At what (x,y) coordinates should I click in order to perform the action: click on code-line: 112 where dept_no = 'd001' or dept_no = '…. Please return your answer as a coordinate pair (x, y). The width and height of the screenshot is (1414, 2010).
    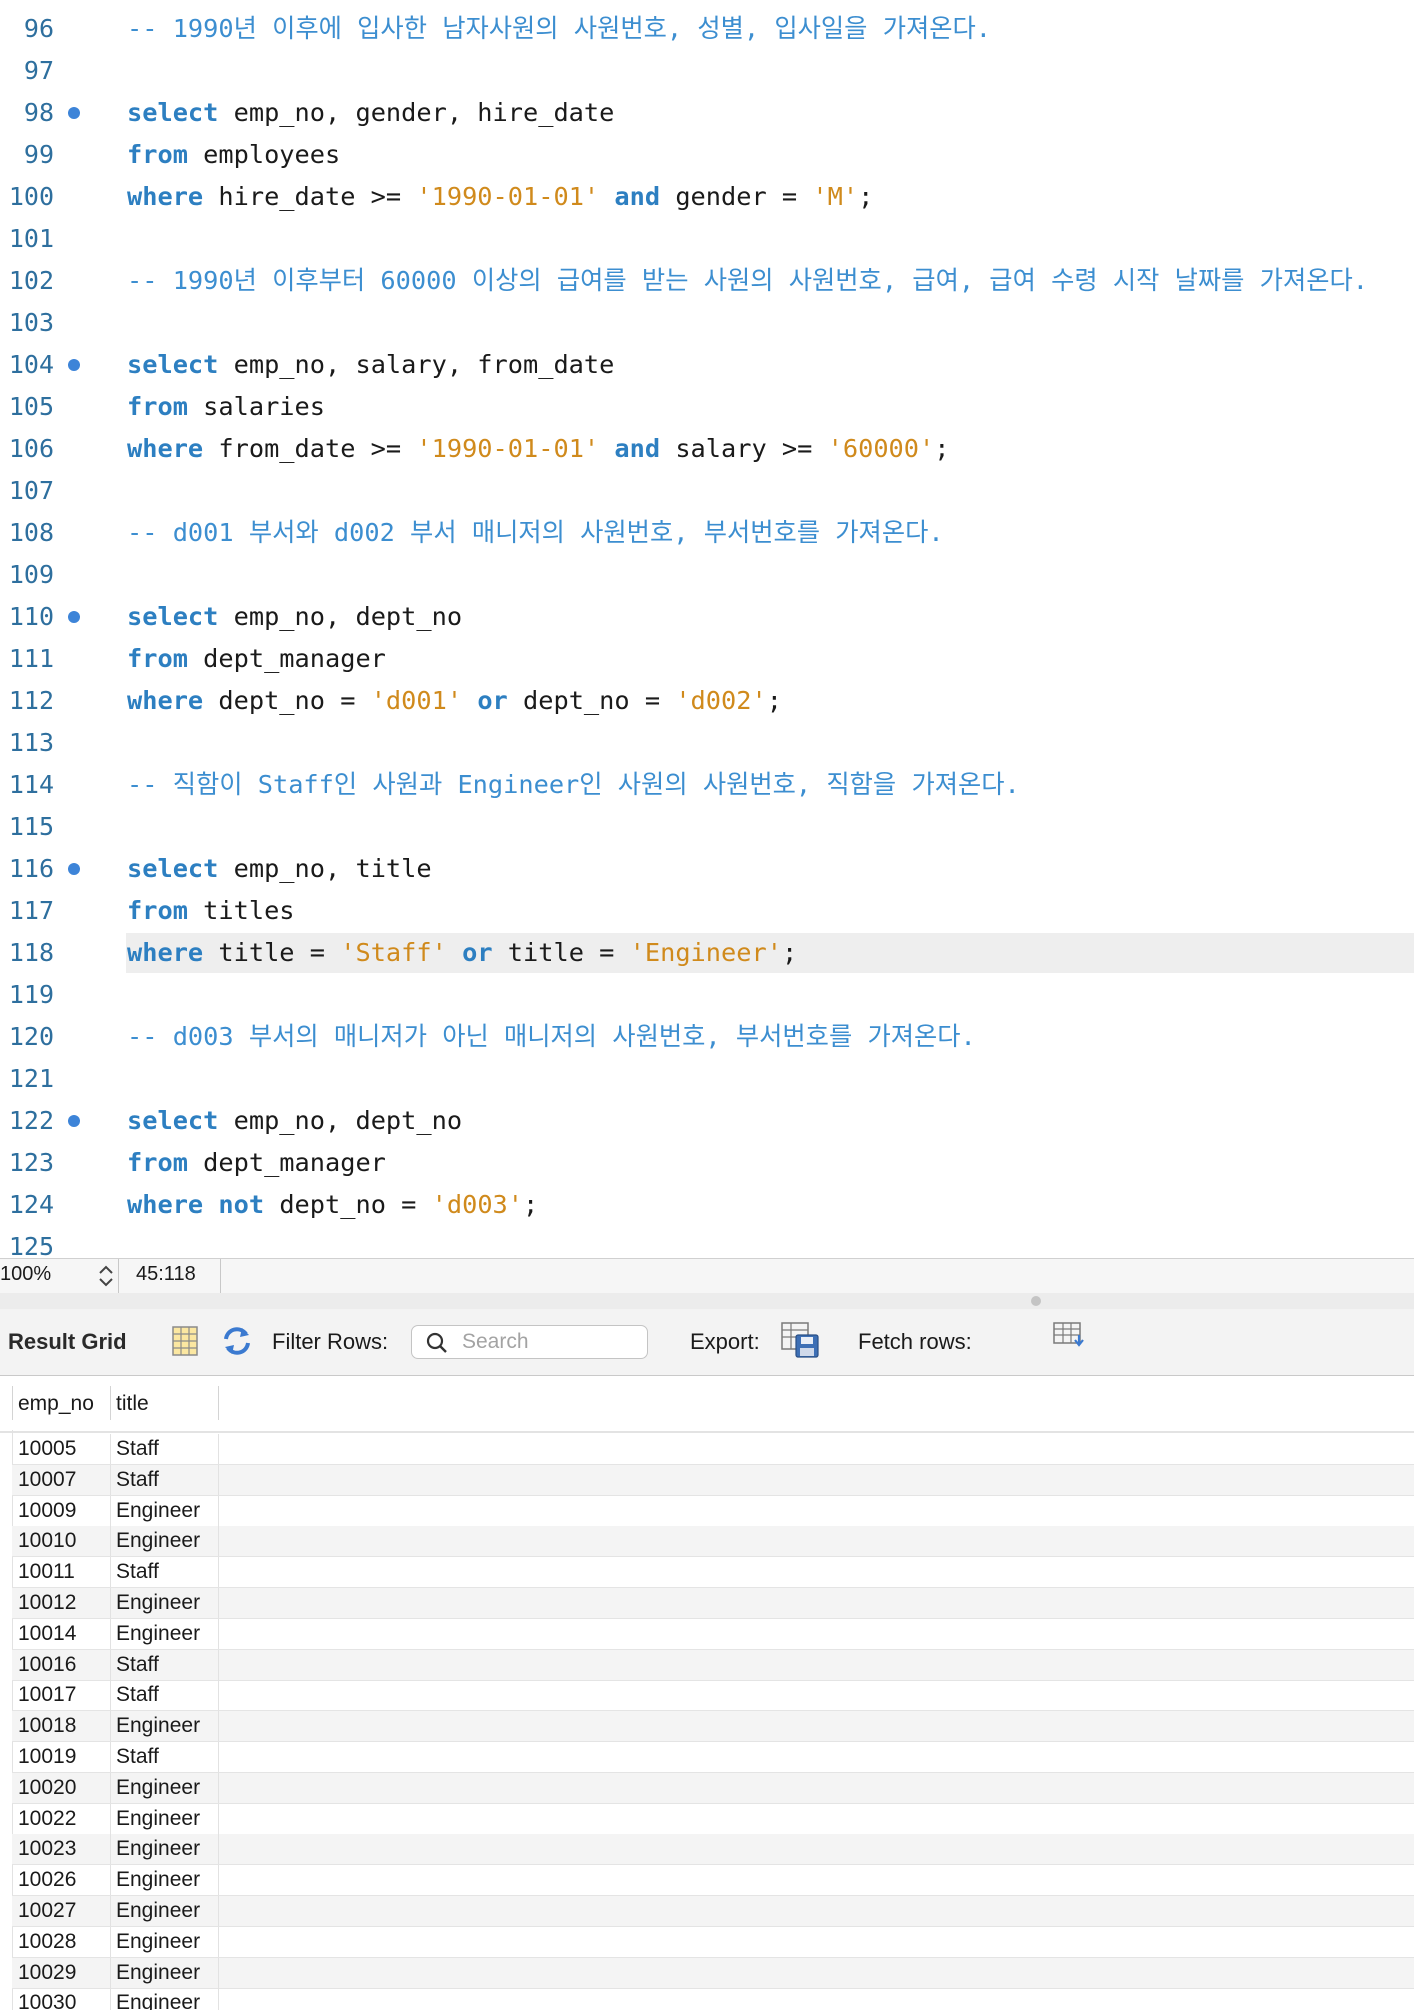
    Looking at the image, I should click on (707, 701).